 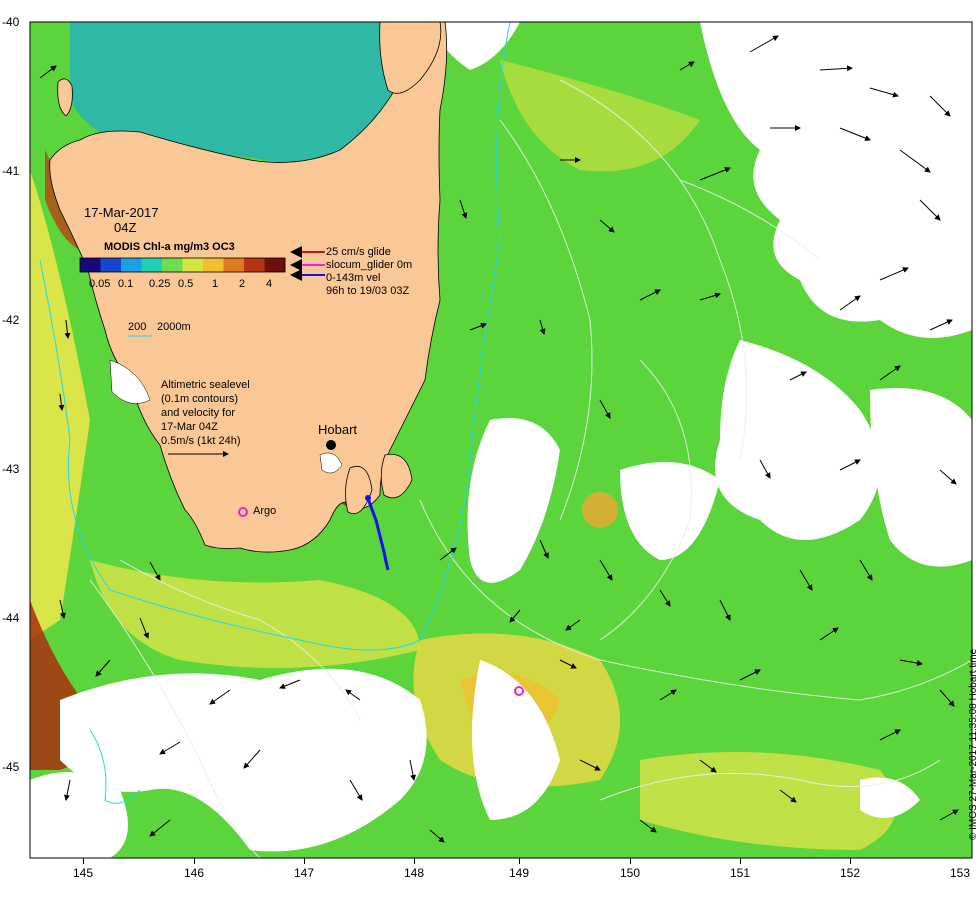 What do you see at coordinates (126, 284) in the screenshot?
I see `colorbar-tick: 0.1` at bounding box center [126, 284].